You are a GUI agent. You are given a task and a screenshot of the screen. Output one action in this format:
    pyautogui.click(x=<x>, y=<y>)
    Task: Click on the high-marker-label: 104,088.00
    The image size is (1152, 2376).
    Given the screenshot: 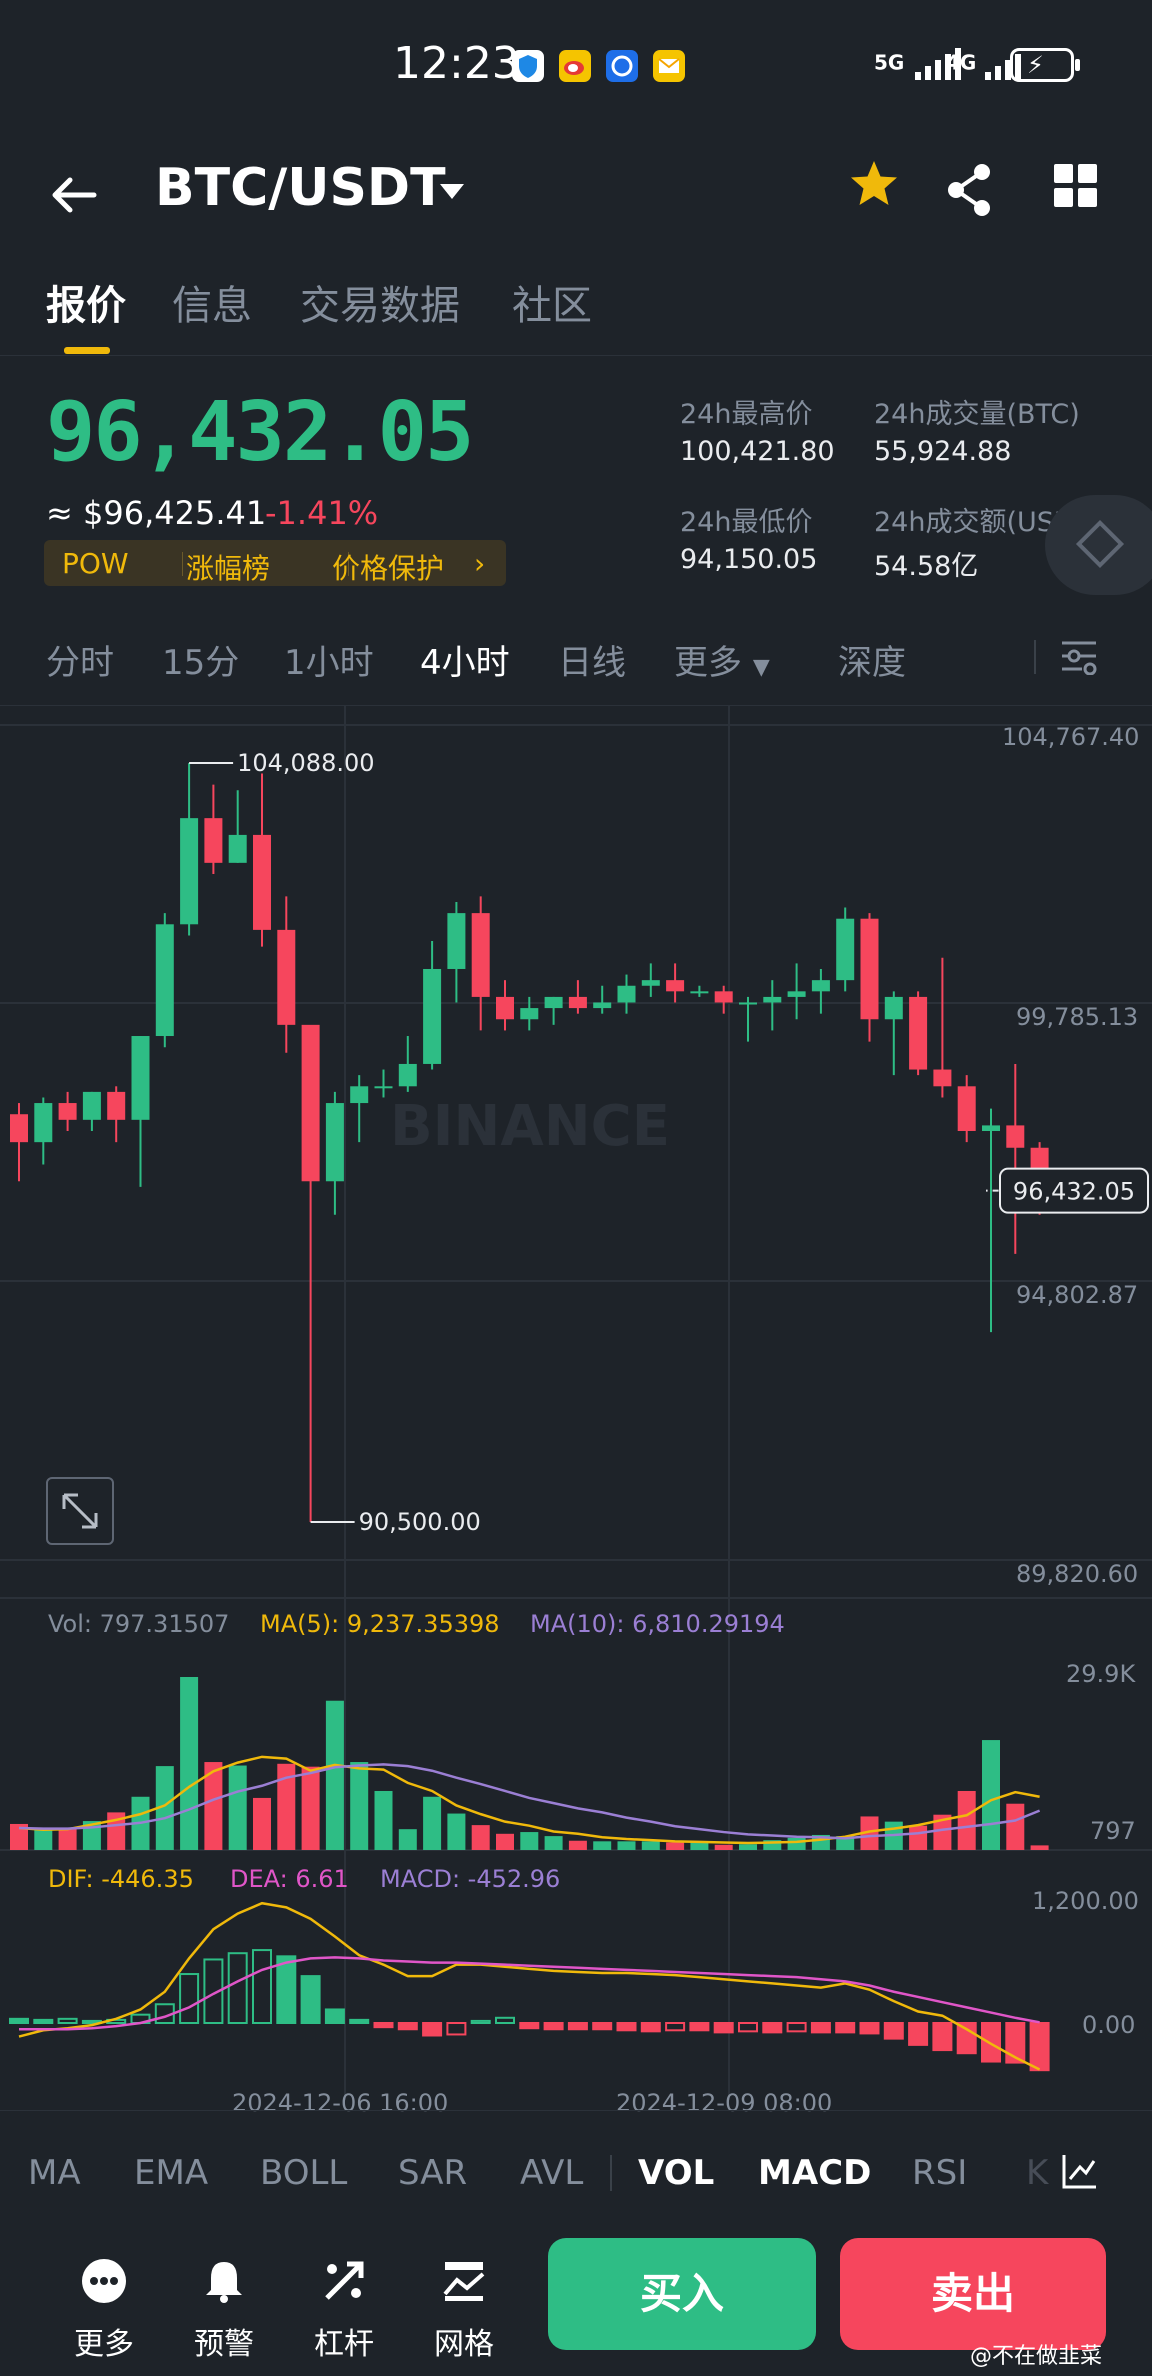 What is the action you would take?
    pyautogui.click(x=305, y=763)
    